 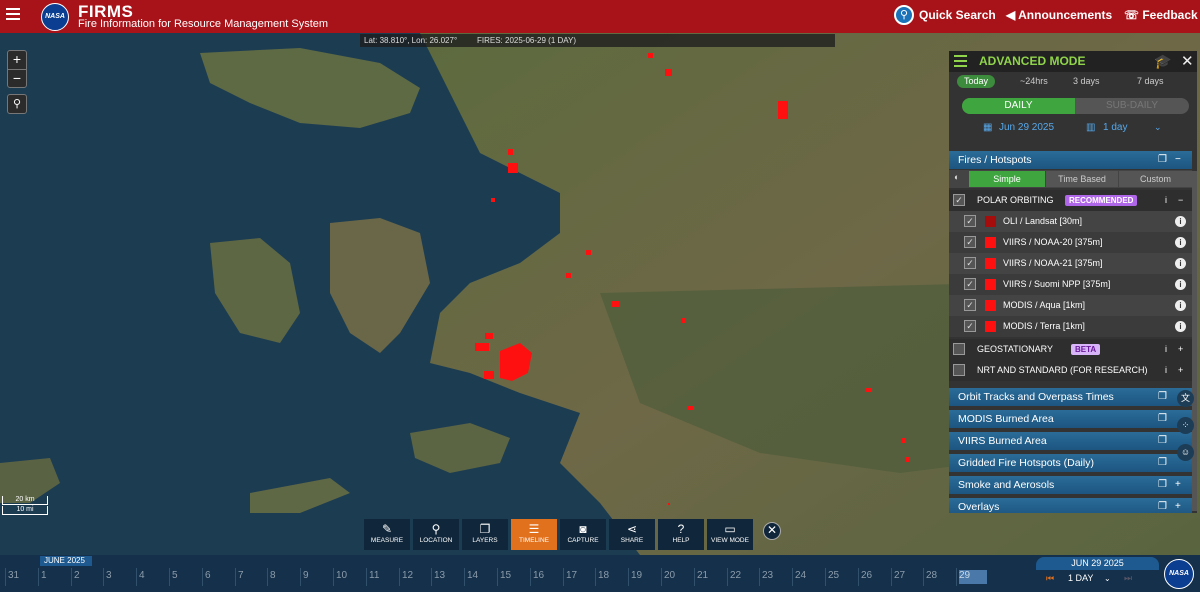 What do you see at coordinates (709, 577) in the screenshot?
I see `timeline-day: 21` at bounding box center [709, 577].